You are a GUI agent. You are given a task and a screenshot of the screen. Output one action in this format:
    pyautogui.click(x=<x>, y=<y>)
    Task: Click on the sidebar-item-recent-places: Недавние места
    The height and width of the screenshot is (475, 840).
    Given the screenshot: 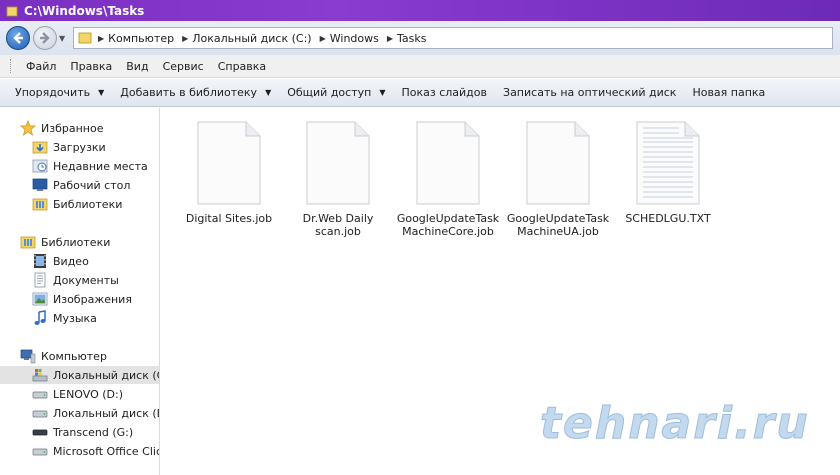 What is the action you would take?
    pyautogui.click(x=79, y=166)
    